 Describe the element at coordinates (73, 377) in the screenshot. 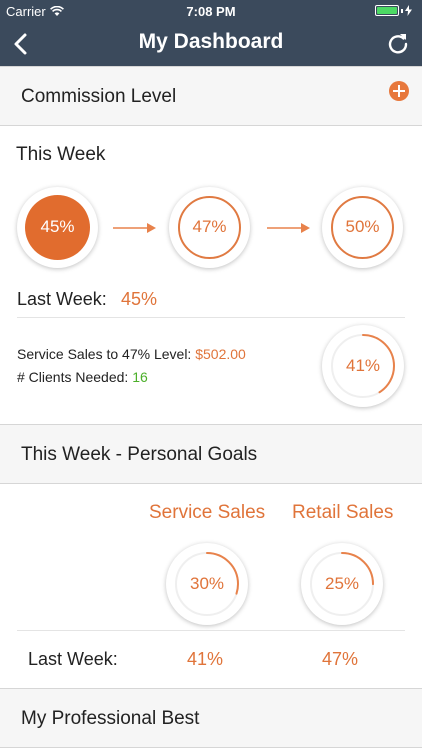

I see `clients-needed-label: # Clients Needed:` at that location.